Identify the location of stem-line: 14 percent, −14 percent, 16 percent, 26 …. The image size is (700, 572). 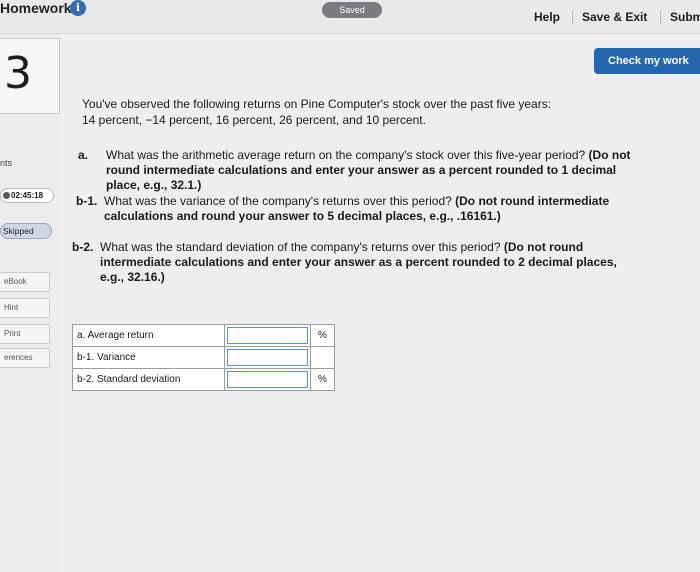
(254, 120).